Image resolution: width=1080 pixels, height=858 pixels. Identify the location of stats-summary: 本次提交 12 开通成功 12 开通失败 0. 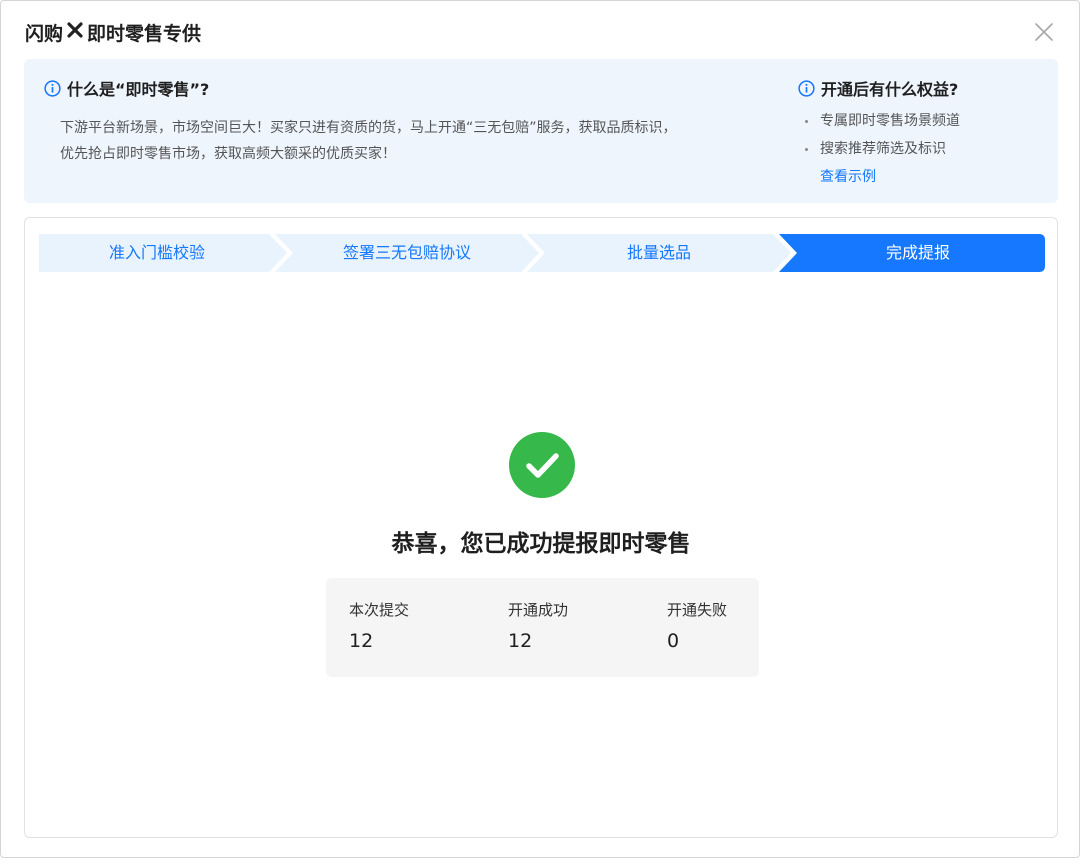
(542, 627).